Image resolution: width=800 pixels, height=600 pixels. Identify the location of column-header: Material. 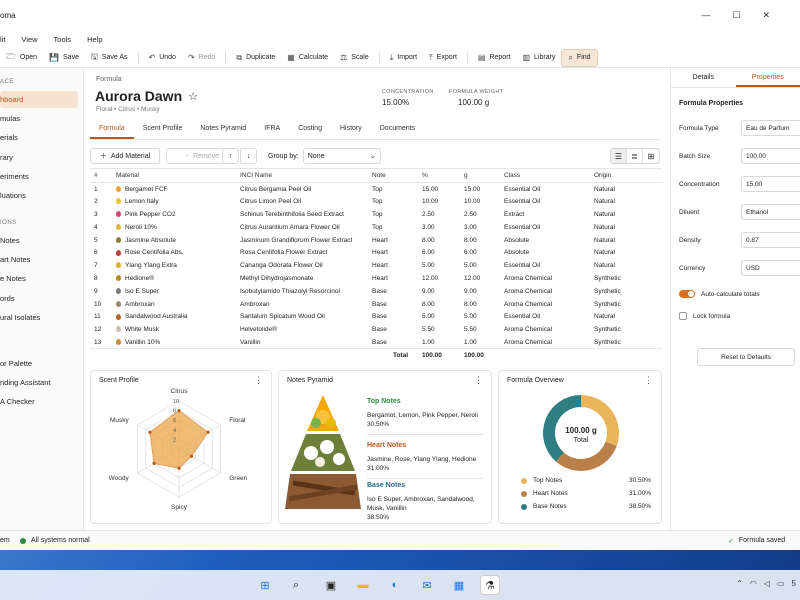
(174, 175).